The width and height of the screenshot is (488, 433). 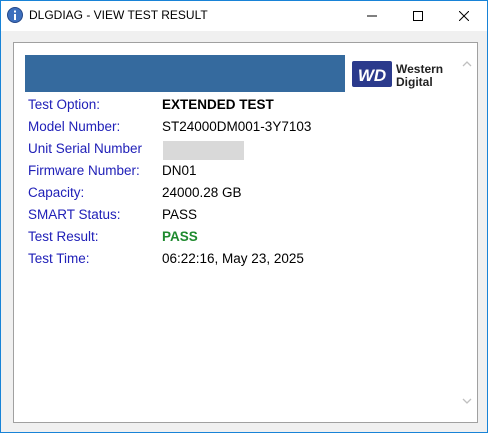 What do you see at coordinates (180, 214) in the screenshot?
I see `value-smart-status: PASS` at bounding box center [180, 214].